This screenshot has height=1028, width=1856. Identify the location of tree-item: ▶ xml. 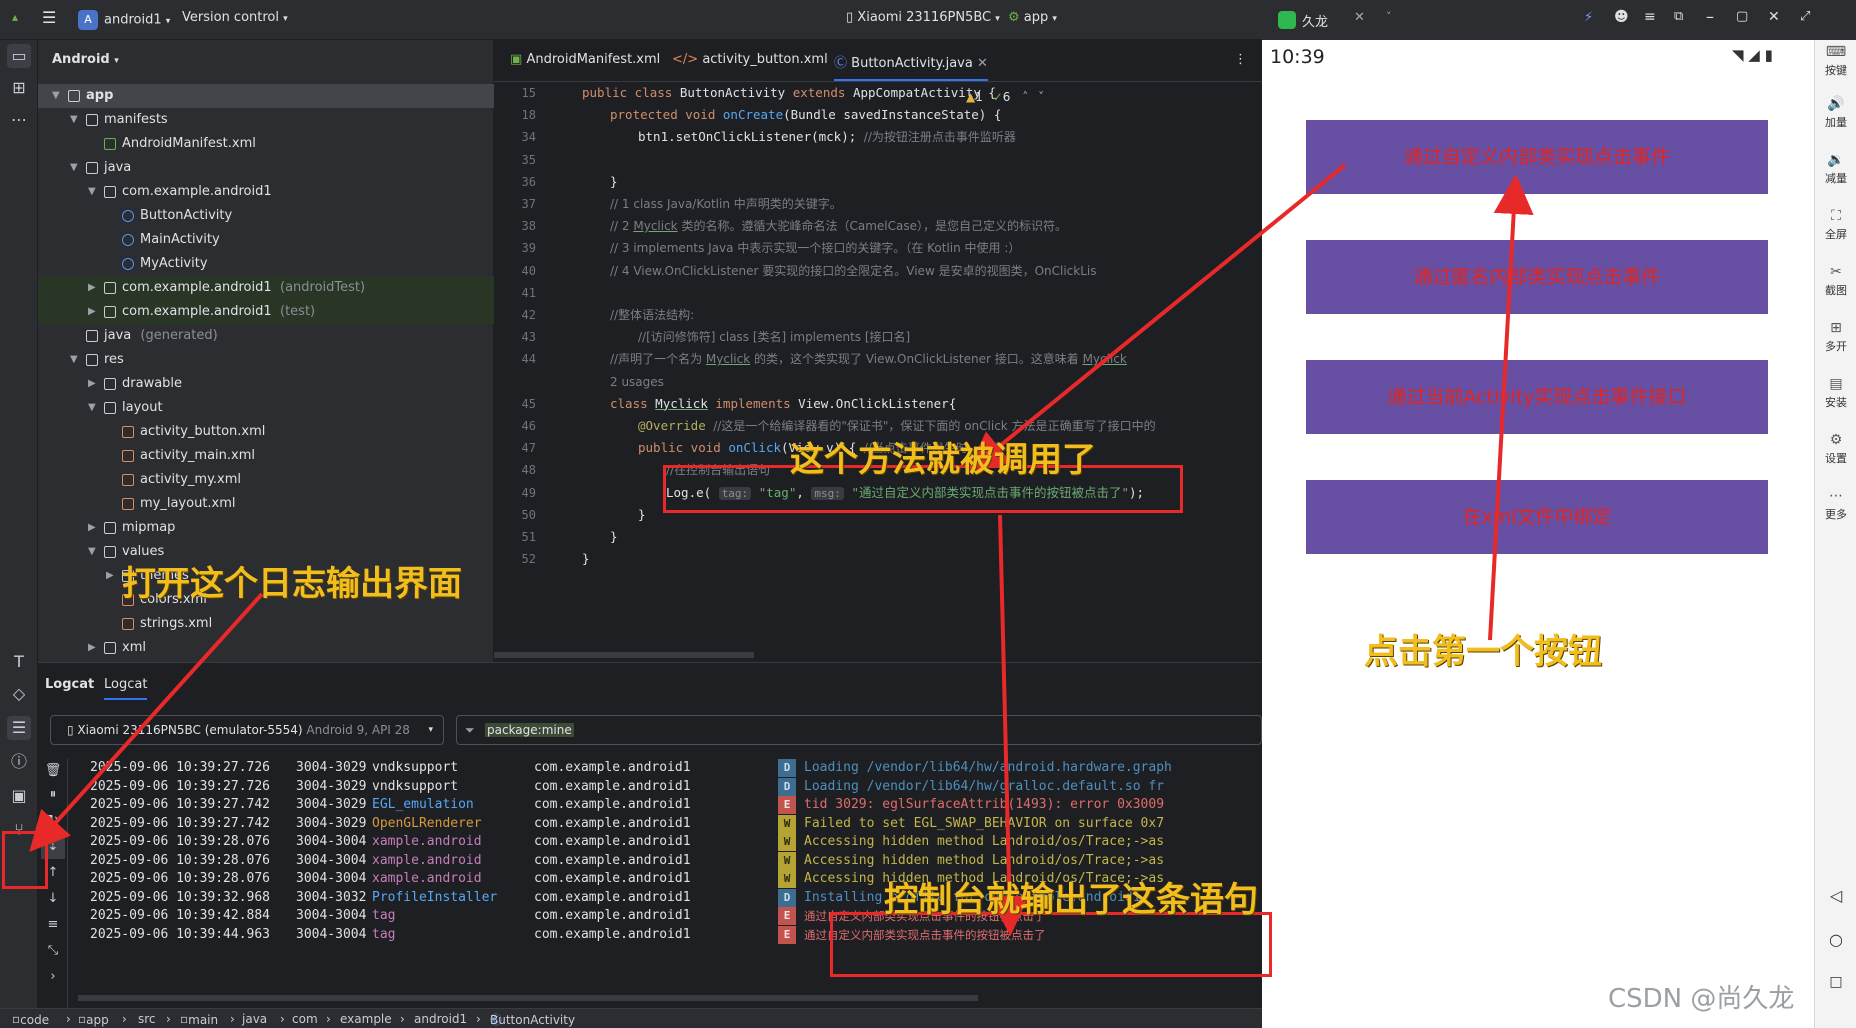
(266, 648).